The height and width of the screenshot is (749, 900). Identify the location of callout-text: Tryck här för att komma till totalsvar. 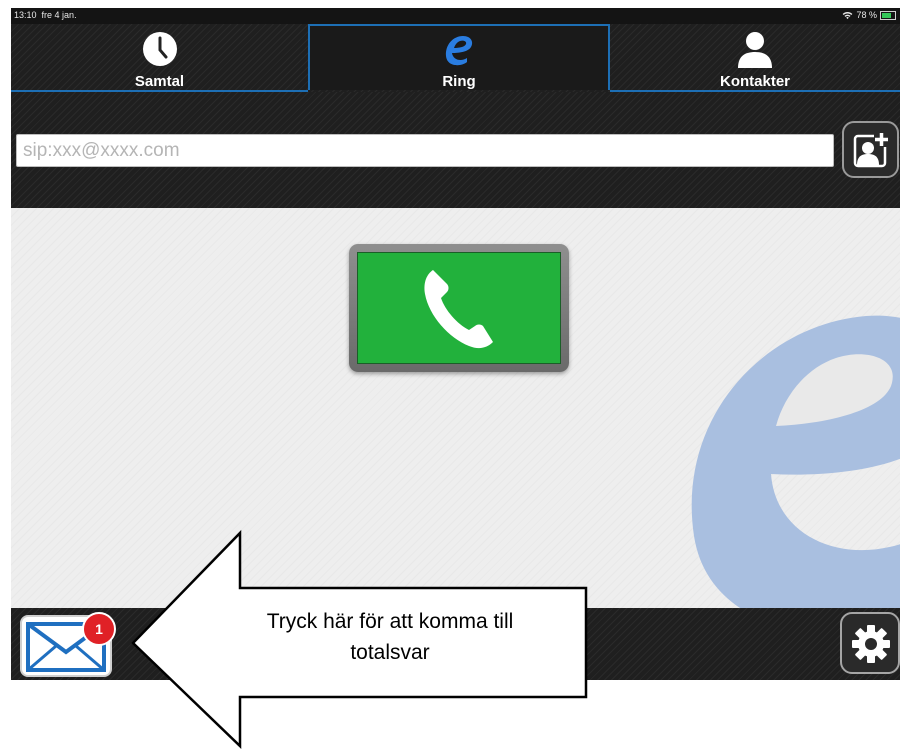
(390, 637).